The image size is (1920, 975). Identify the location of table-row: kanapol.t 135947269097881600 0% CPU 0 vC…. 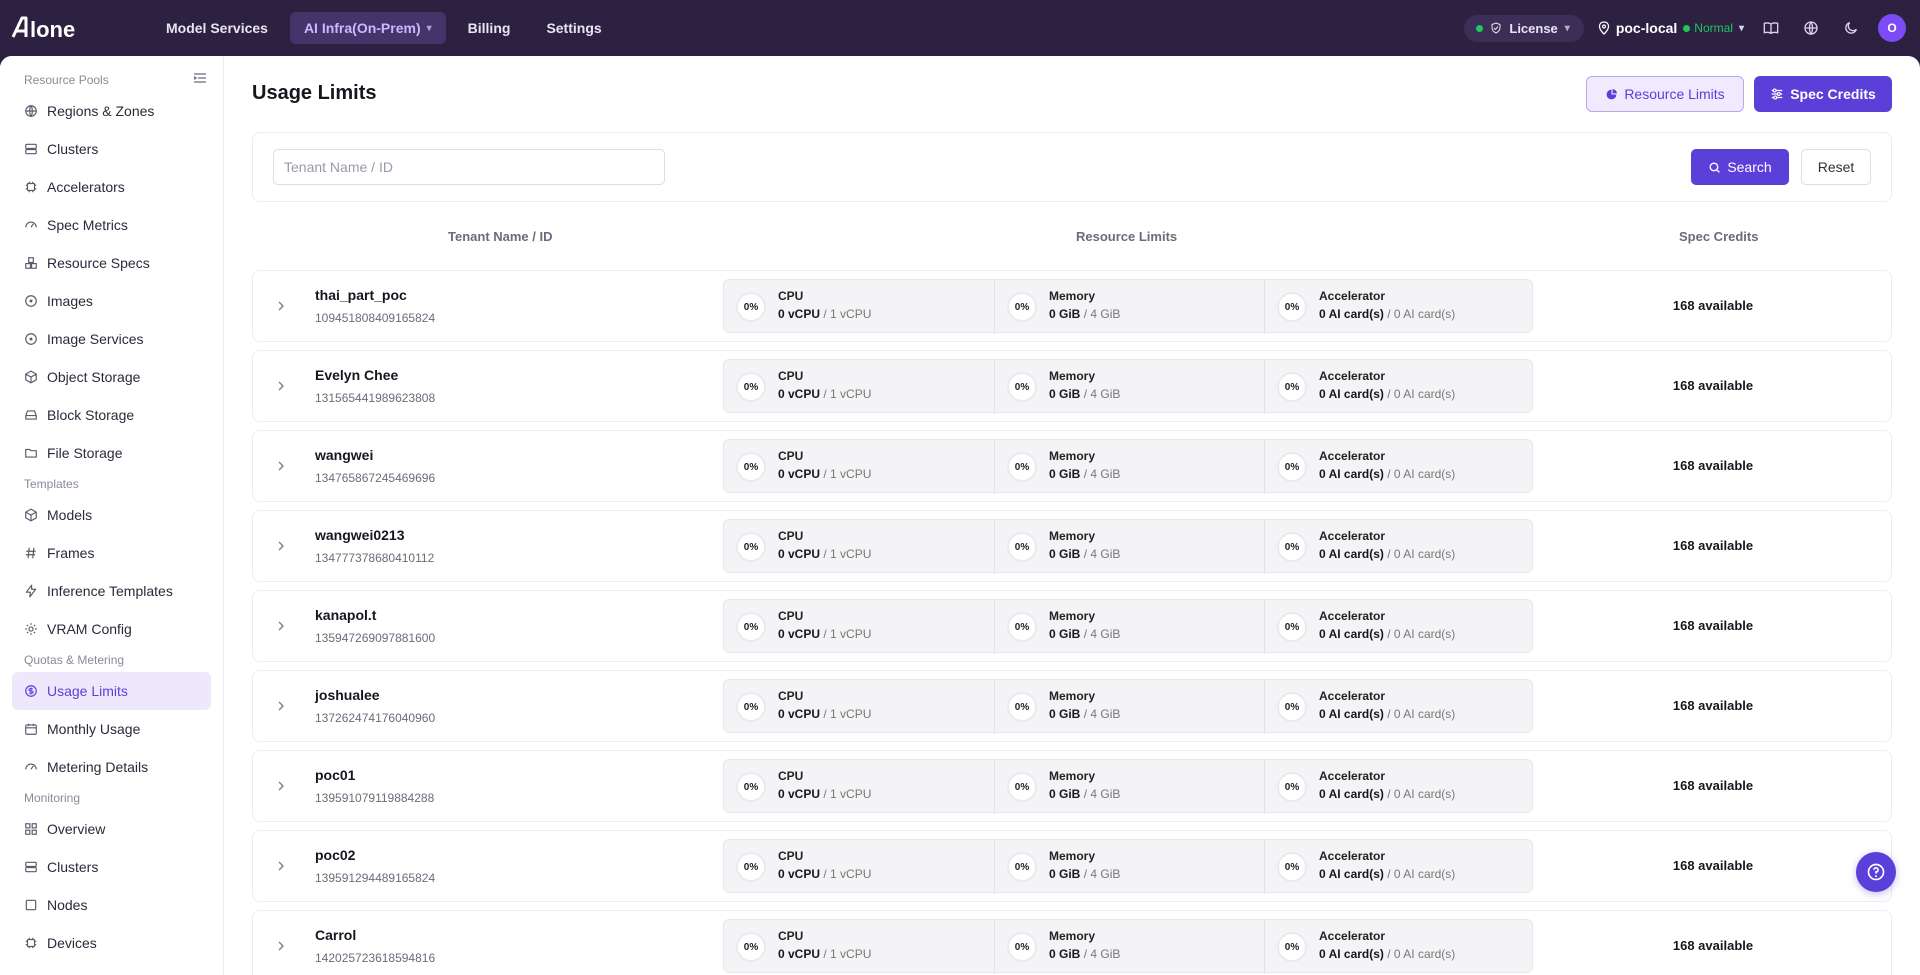
(1072, 626).